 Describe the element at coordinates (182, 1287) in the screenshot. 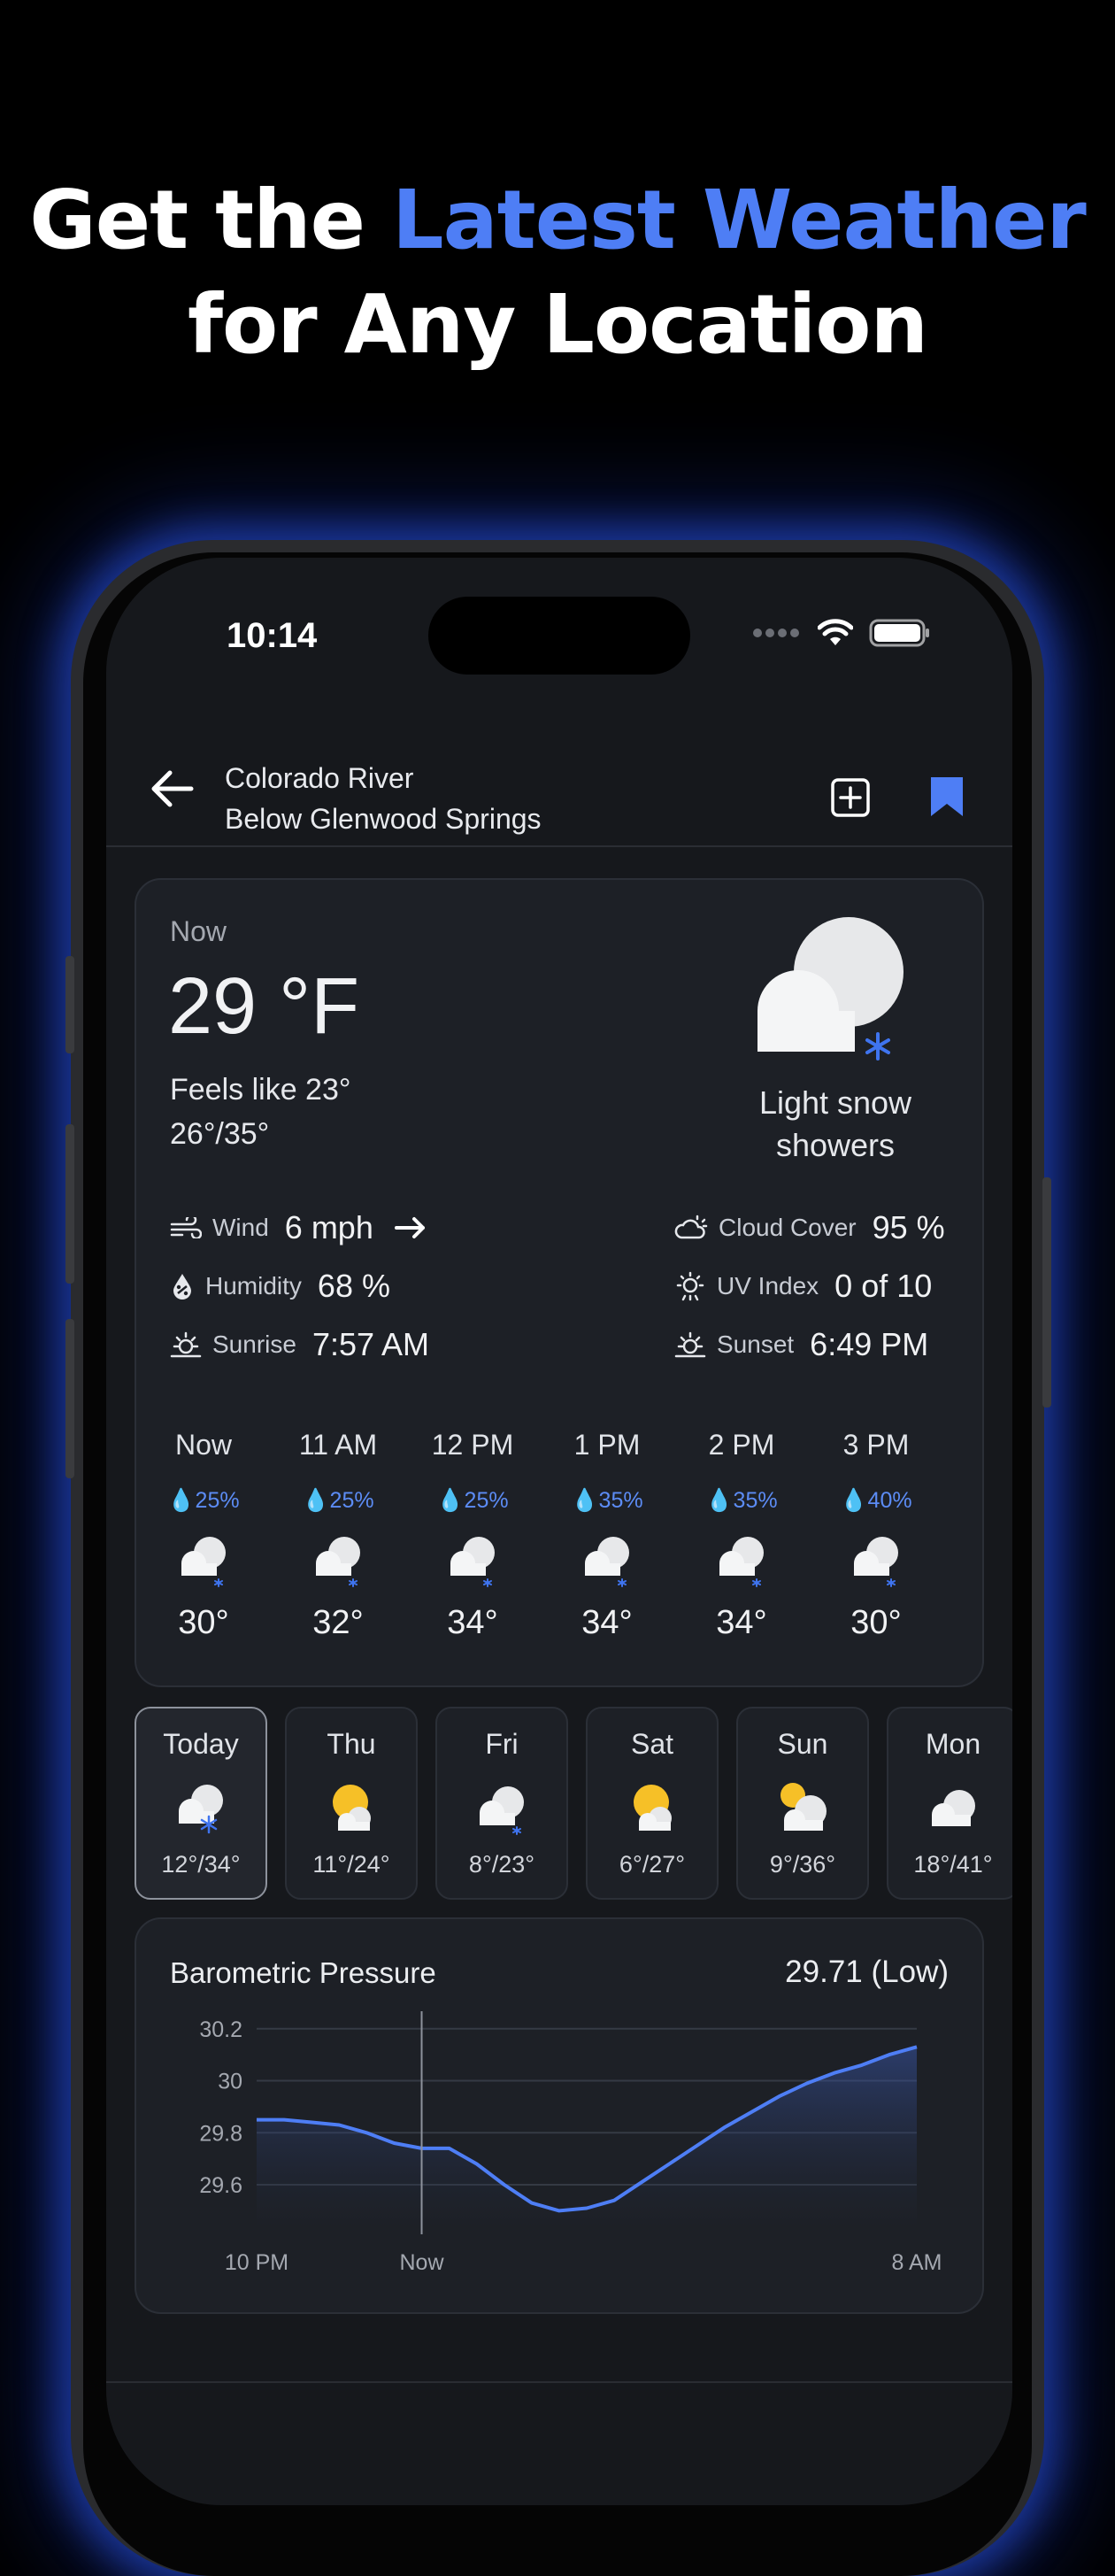

I see `humidity-icon` at that location.